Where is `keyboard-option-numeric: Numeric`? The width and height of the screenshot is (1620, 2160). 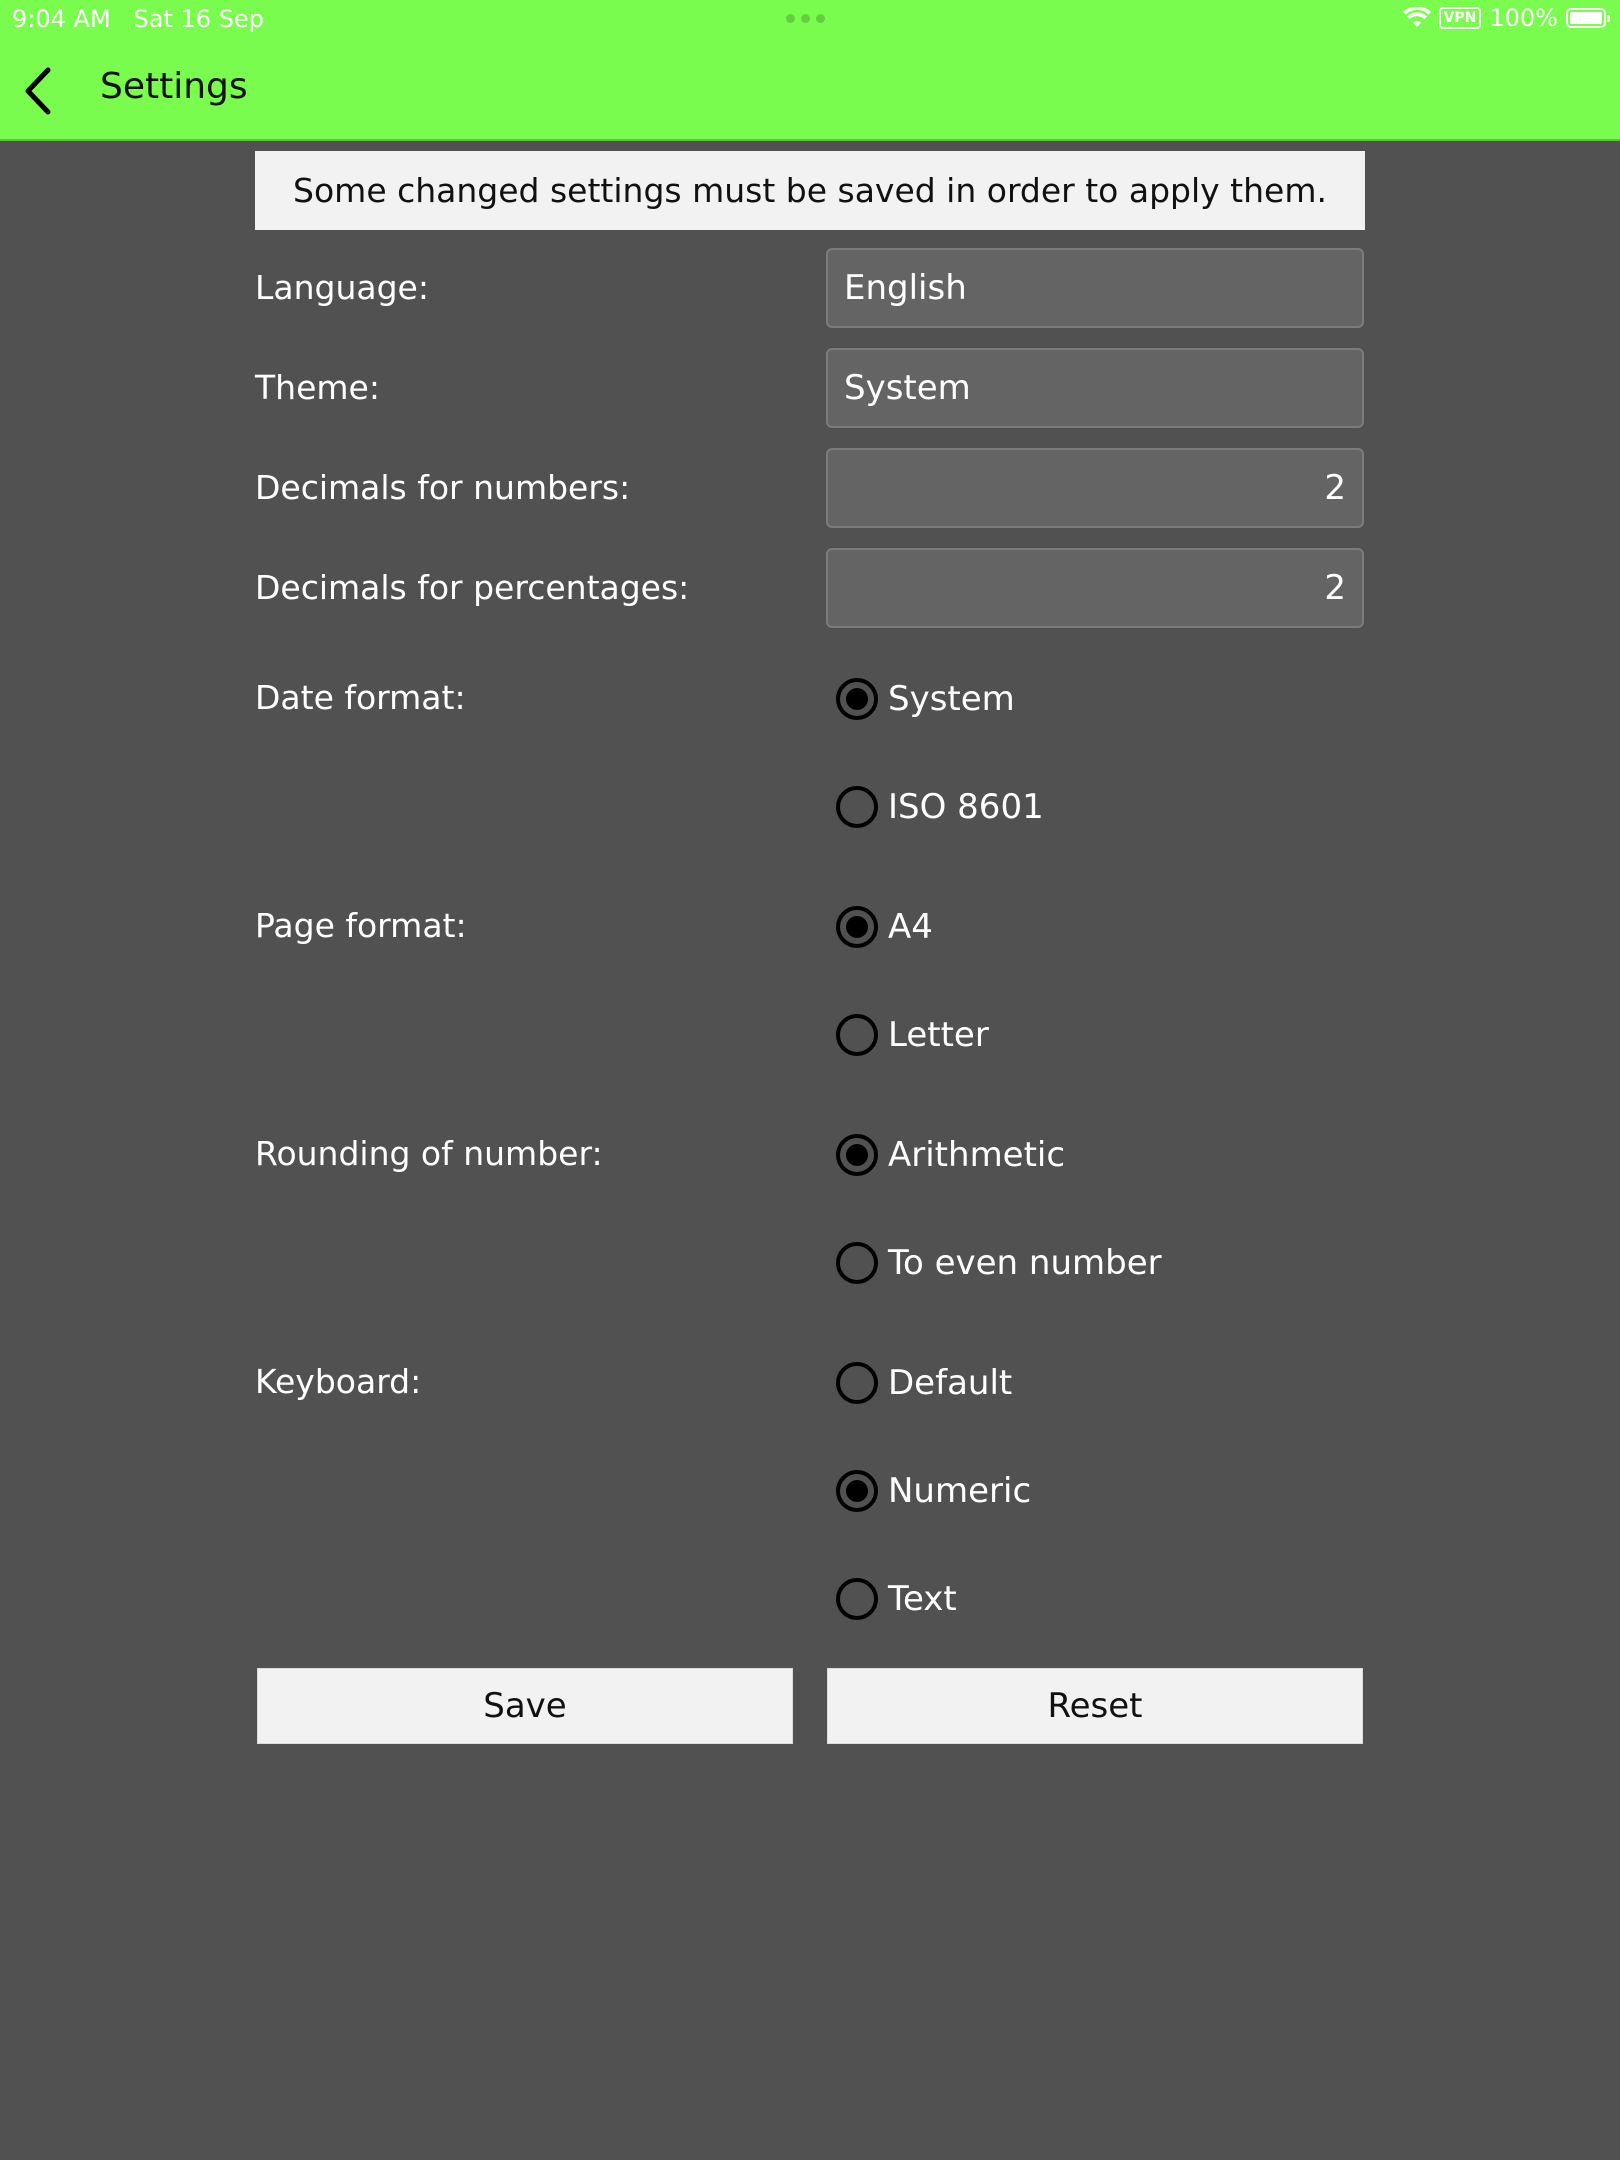 keyboard-option-numeric: Numeric is located at coordinates (933, 1491).